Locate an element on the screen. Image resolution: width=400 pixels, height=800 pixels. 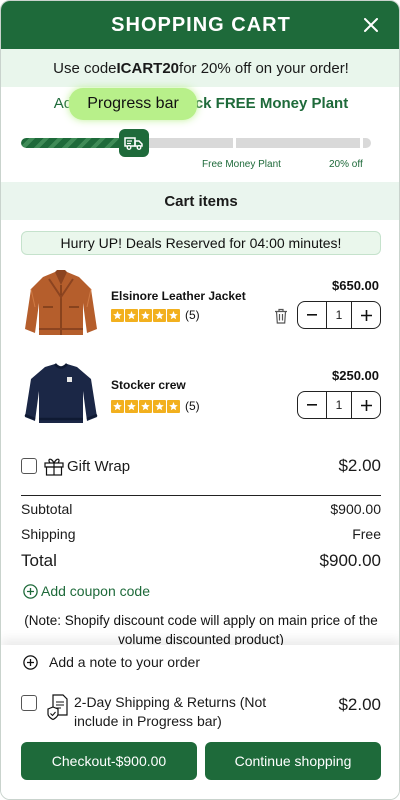
gift-wrap-label: Gift Wrap is located at coordinates (99, 466).